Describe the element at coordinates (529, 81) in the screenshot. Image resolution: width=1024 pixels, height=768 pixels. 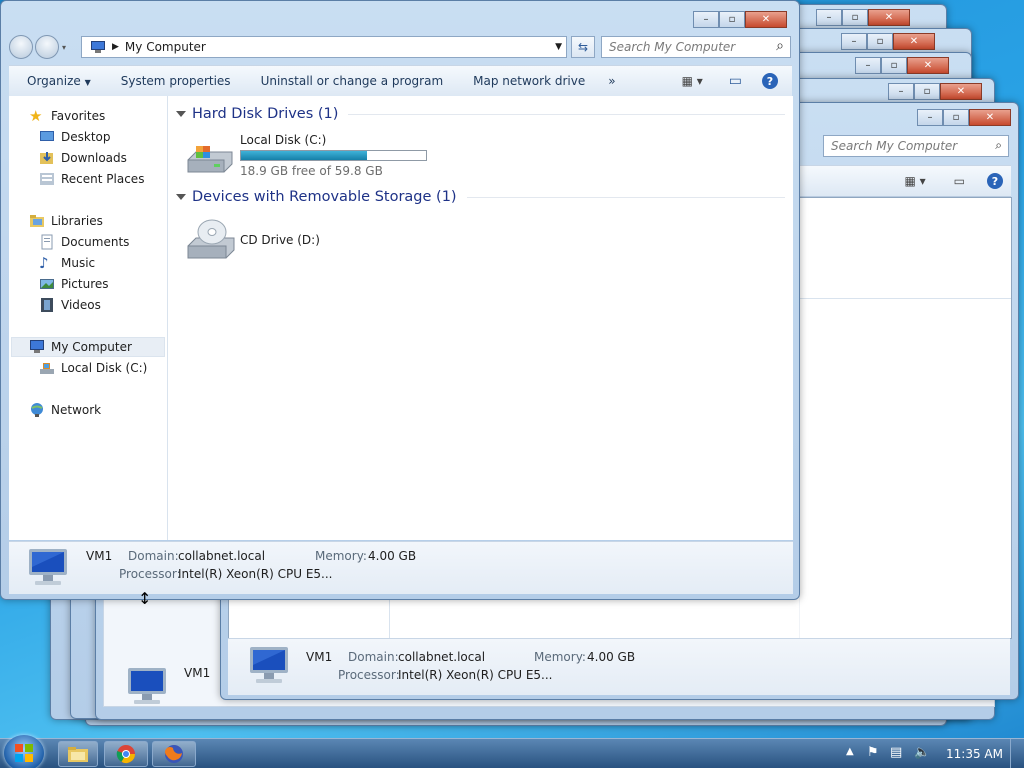
I see `map-network-drive-button: Map network drive` at that location.